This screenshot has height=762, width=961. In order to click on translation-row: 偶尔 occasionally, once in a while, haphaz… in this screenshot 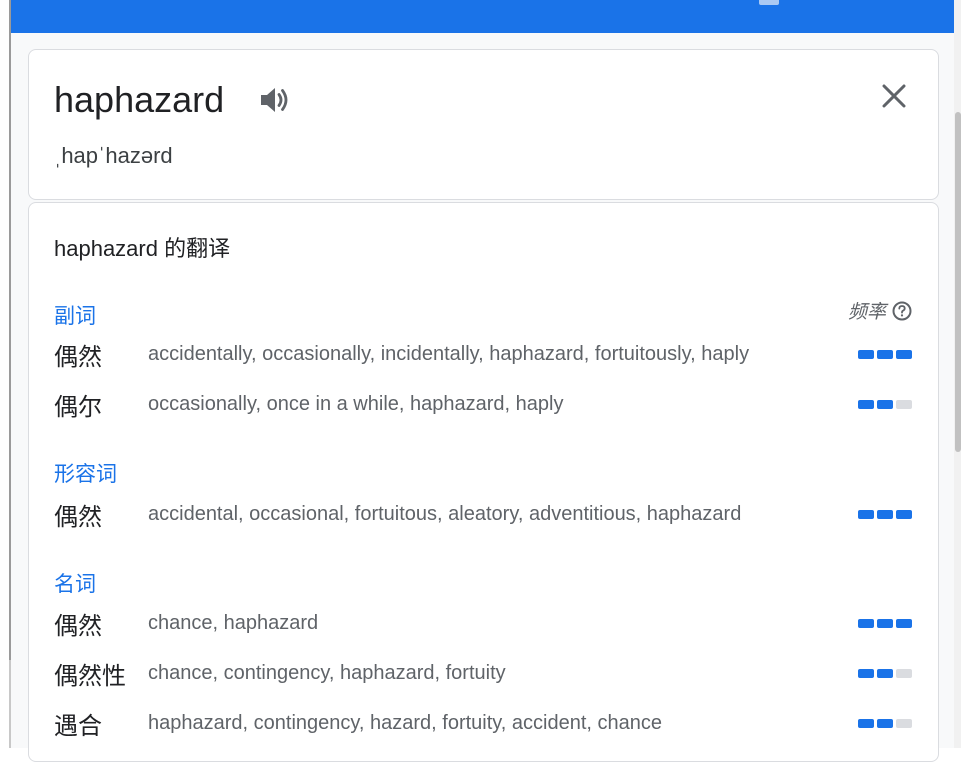, I will do `click(483, 405)`.